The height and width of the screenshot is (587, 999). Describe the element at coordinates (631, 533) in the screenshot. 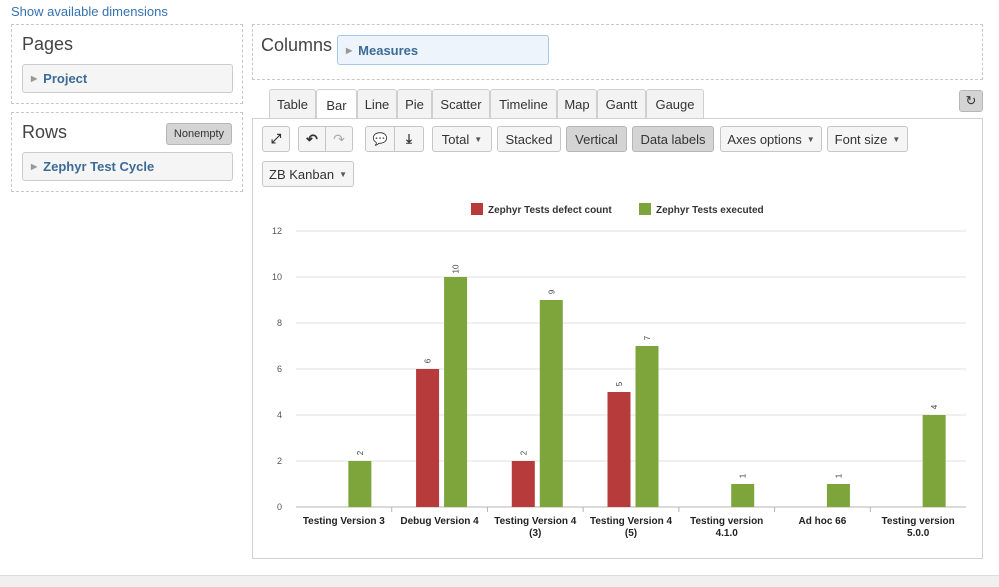

I see `x-tick-label: (5)` at that location.